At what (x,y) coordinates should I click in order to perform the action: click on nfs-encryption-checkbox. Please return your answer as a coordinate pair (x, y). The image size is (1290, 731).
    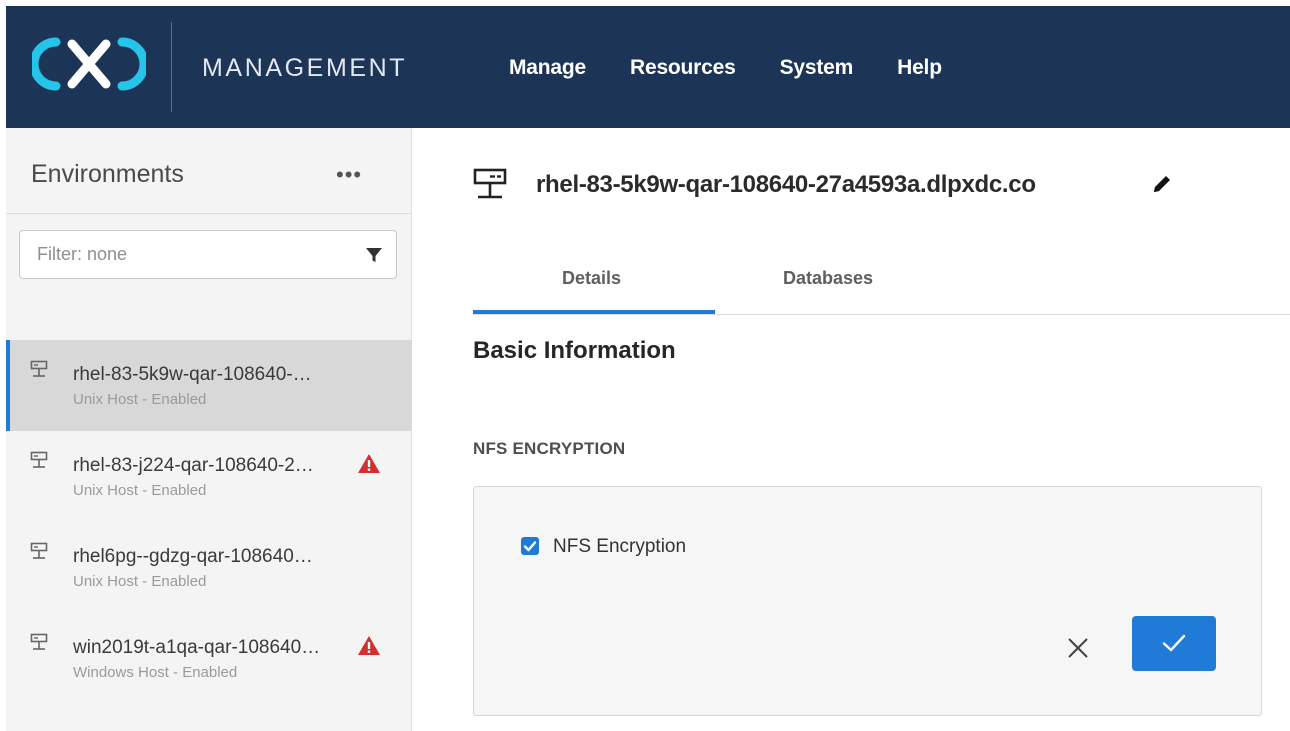
    Looking at the image, I should click on (530, 546).